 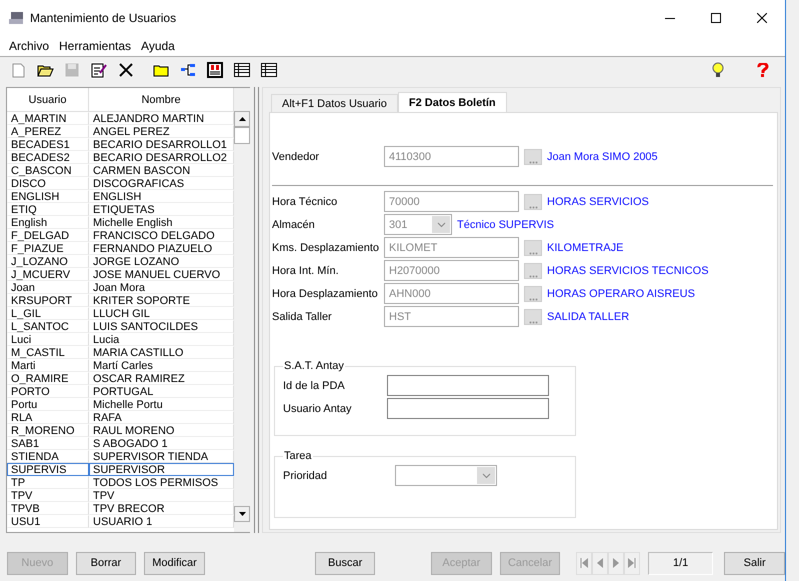 What do you see at coordinates (48, 170) in the screenshot?
I see `table-cell: C_BASCON` at bounding box center [48, 170].